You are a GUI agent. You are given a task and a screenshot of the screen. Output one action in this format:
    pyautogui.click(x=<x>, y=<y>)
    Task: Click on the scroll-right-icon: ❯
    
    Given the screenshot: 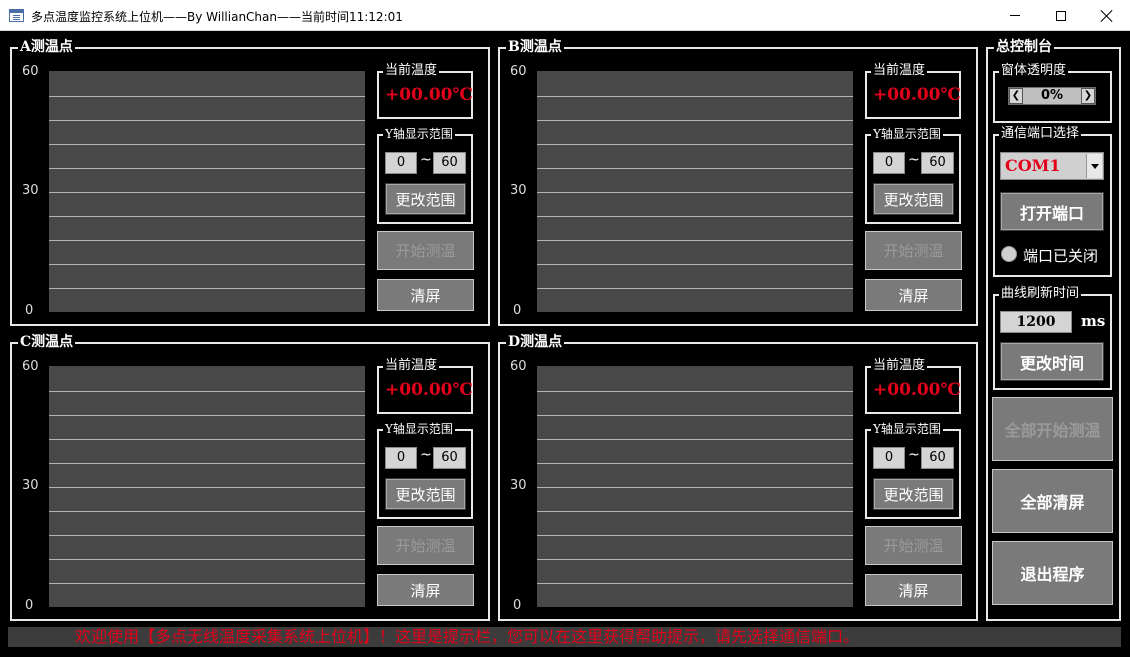 What is the action you would take?
    pyautogui.click(x=1088, y=96)
    